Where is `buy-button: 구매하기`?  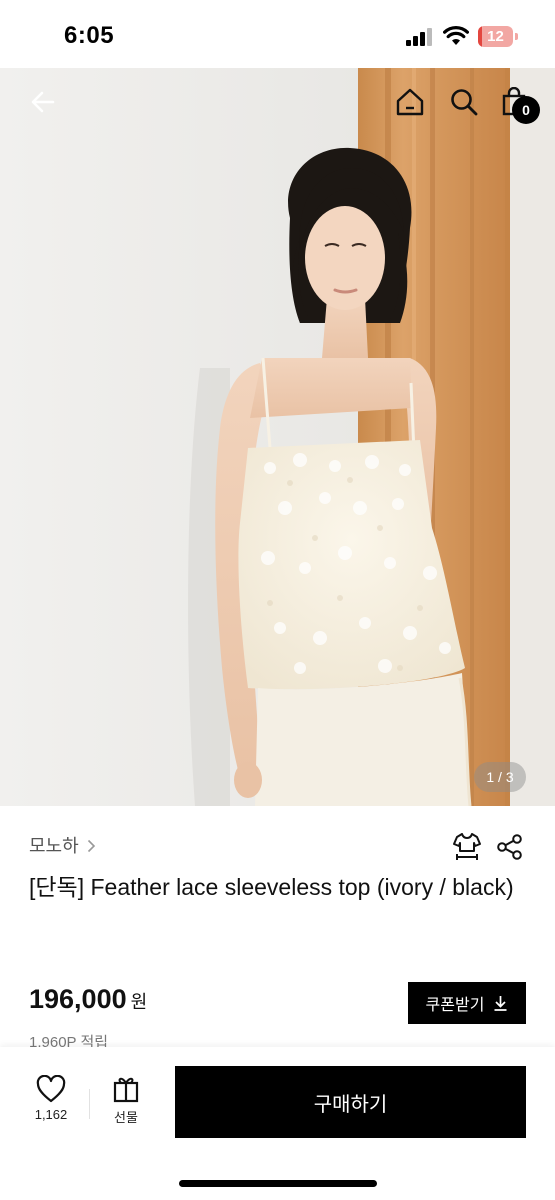
buy-button: 구매하기 is located at coordinates (350, 1102).